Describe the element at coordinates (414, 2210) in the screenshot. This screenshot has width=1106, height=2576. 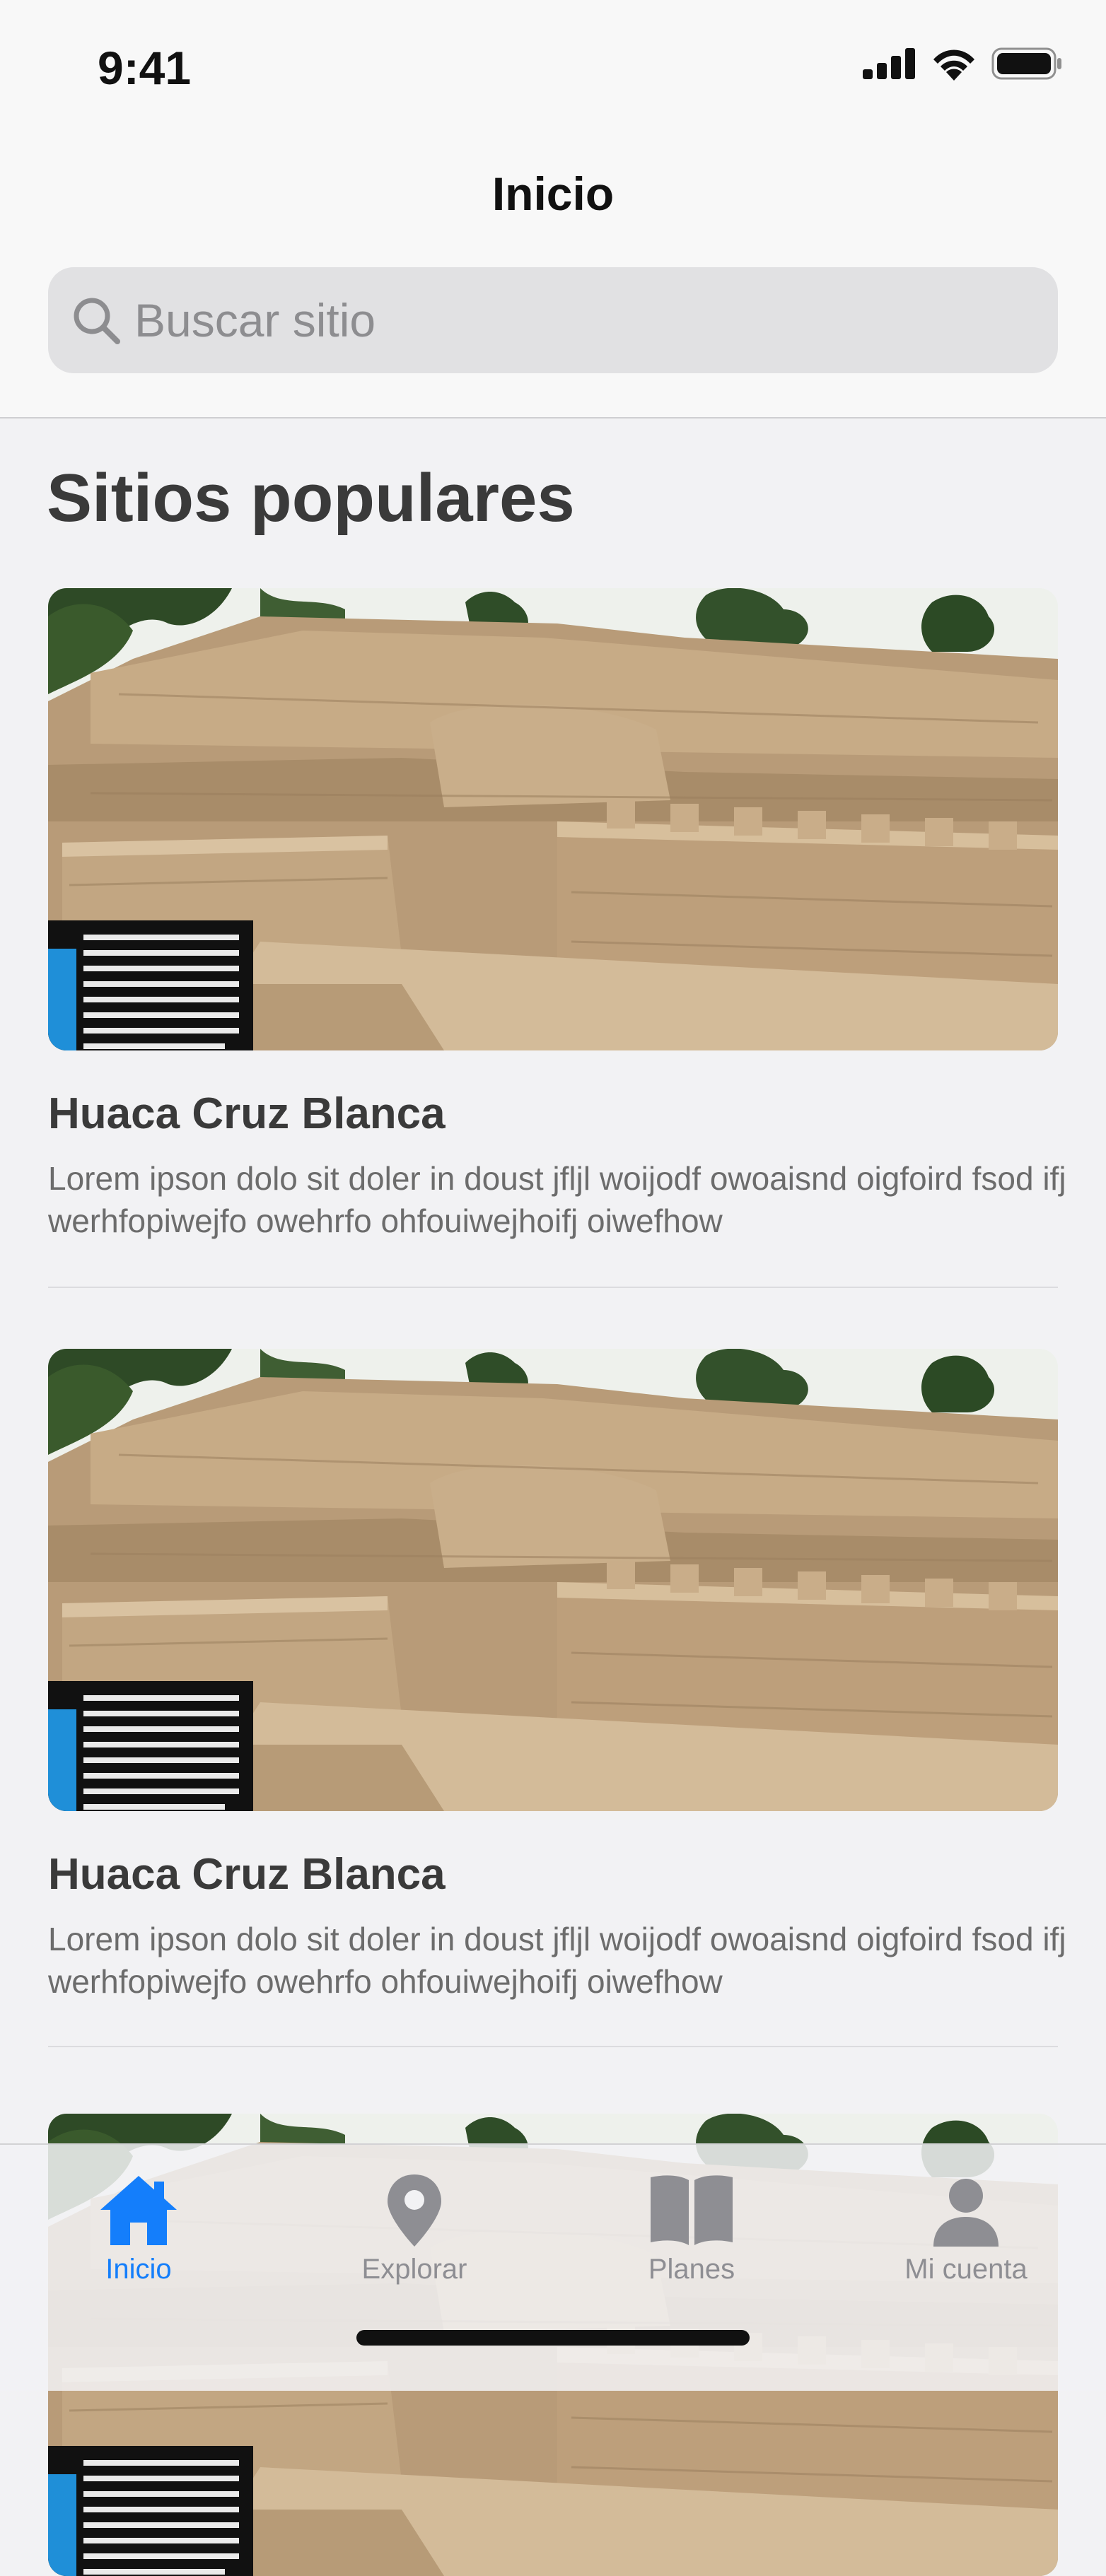
I see `location-pin-icon` at that location.